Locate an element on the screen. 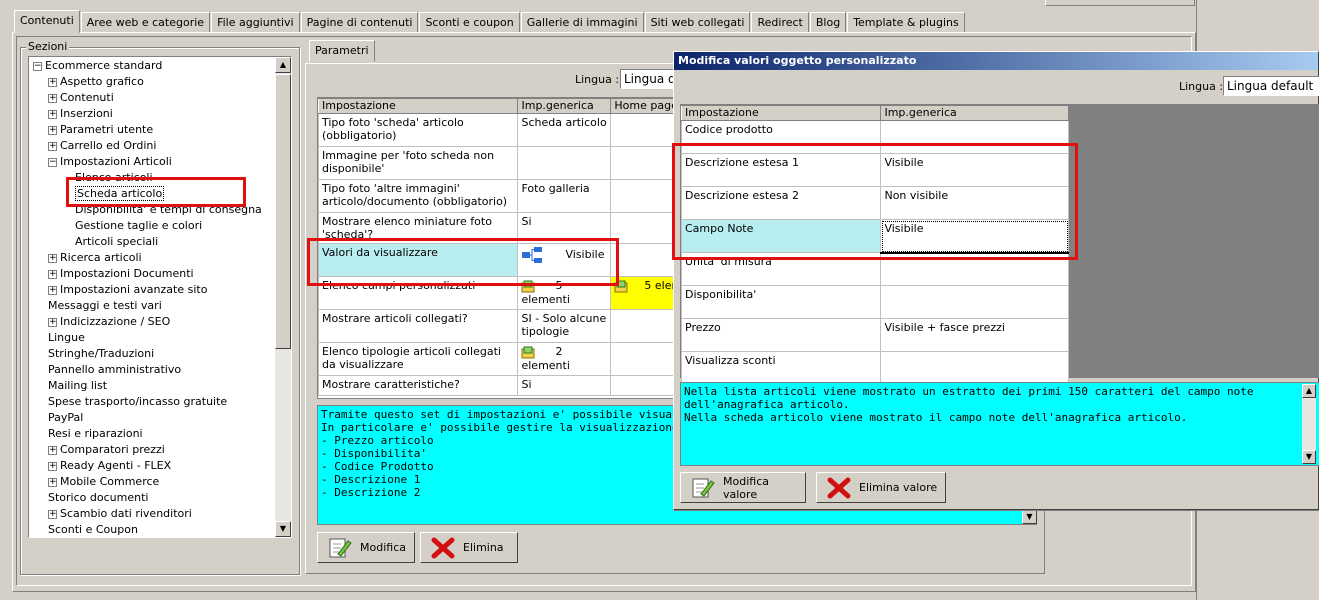 The image size is (1319, 600). tree-item: + Carrello ed Ordini is located at coordinates (154, 146).